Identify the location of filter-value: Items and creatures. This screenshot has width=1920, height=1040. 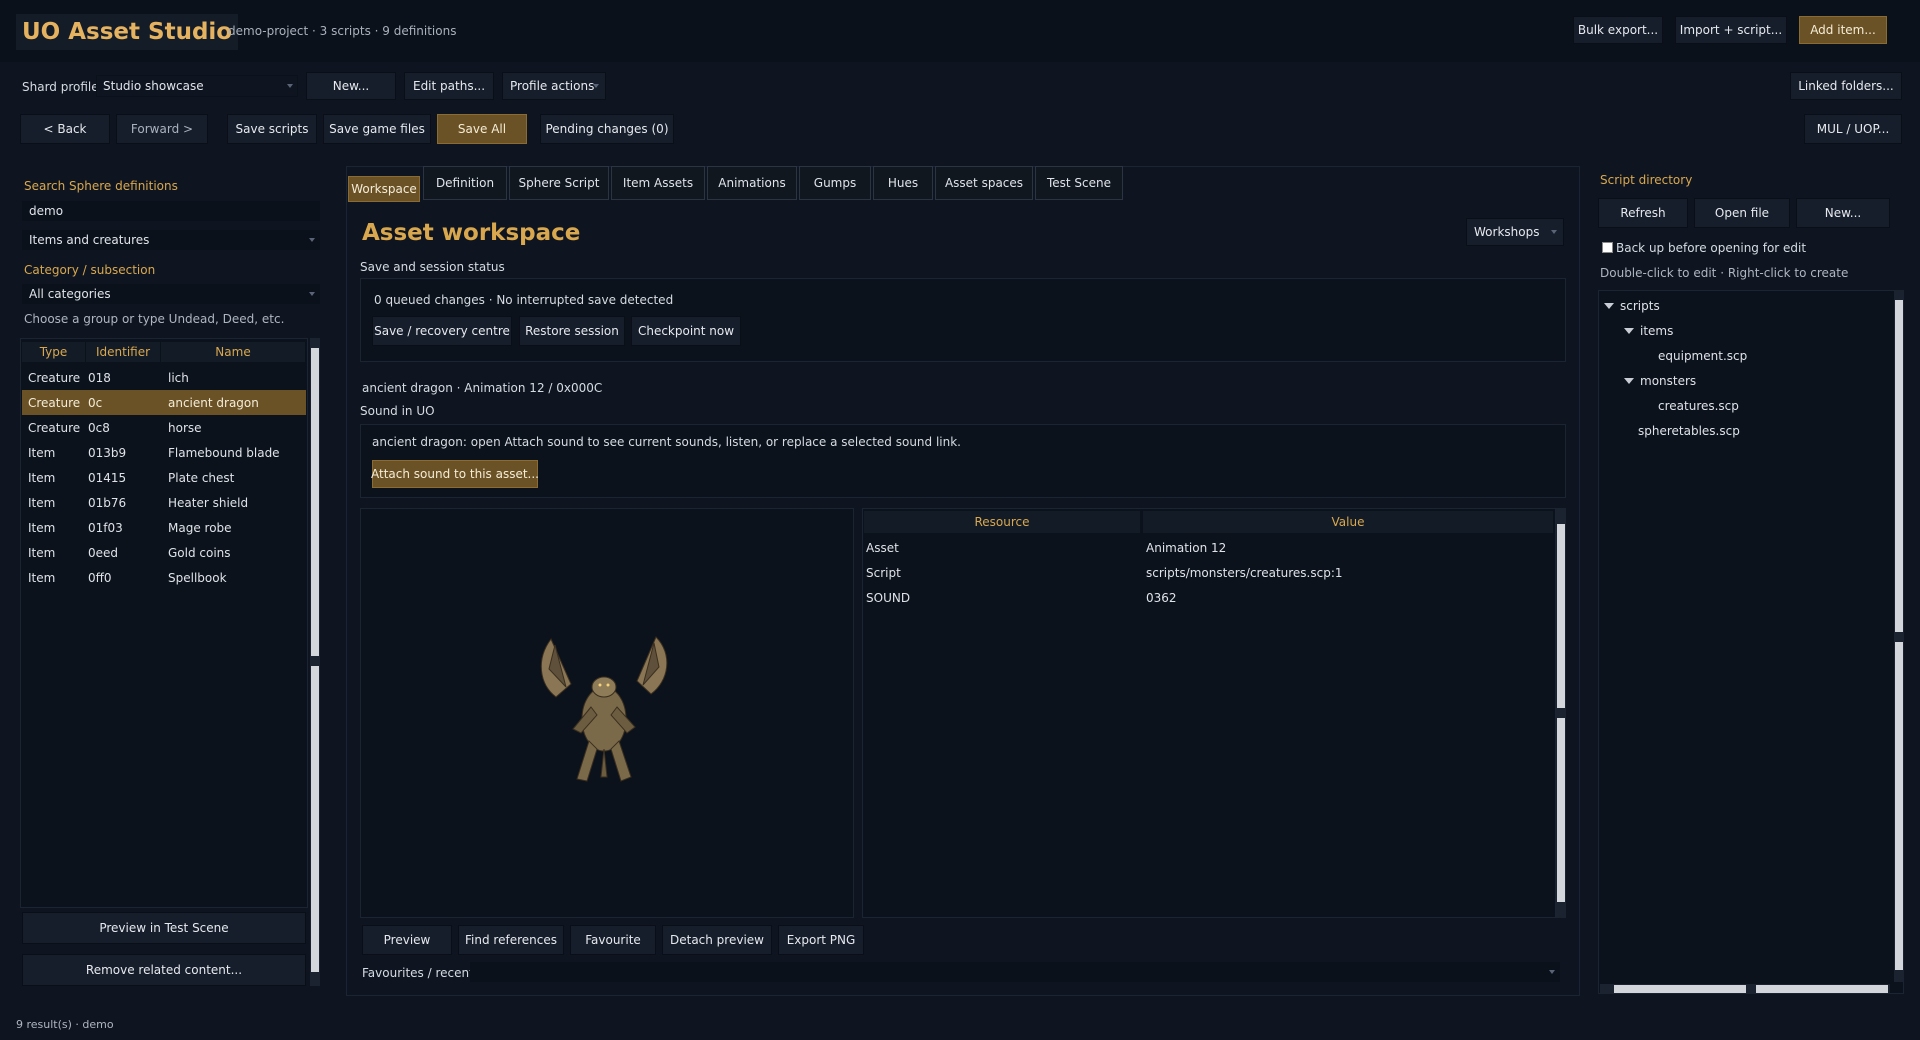
(89, 240).